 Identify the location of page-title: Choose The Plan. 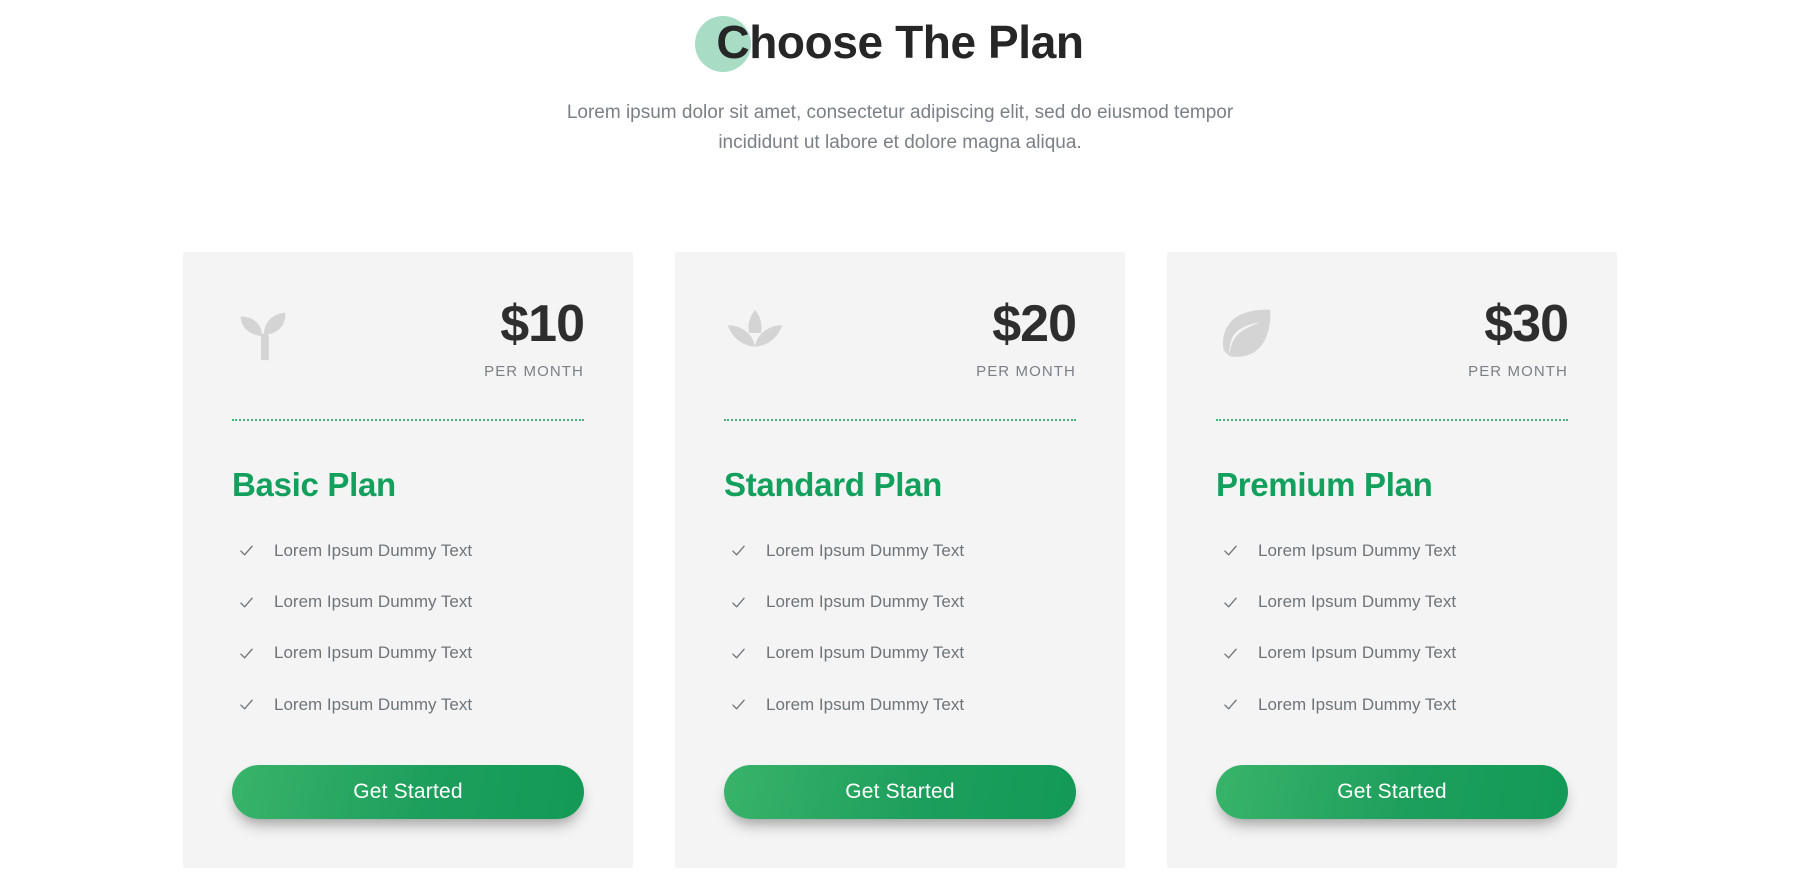
(900, 42).